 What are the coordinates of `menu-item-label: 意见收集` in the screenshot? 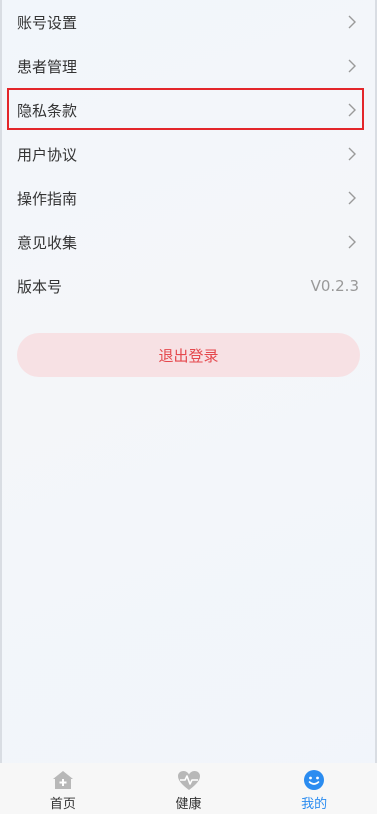 It's located at (47, 242).